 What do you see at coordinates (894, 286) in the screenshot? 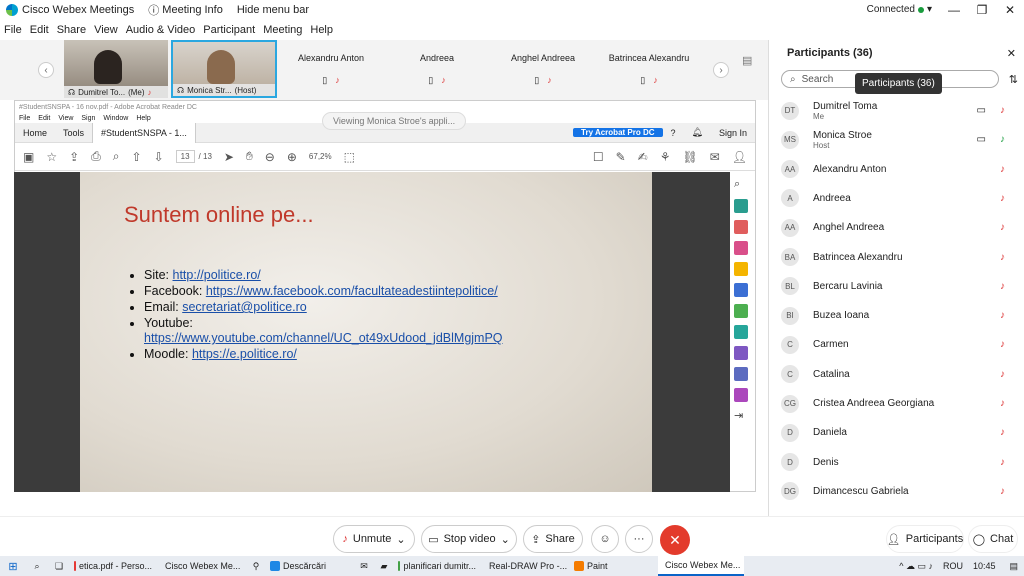
I see `participant-row: BL Bercaru Lavinia ♪` at bounding box center [894, 286].